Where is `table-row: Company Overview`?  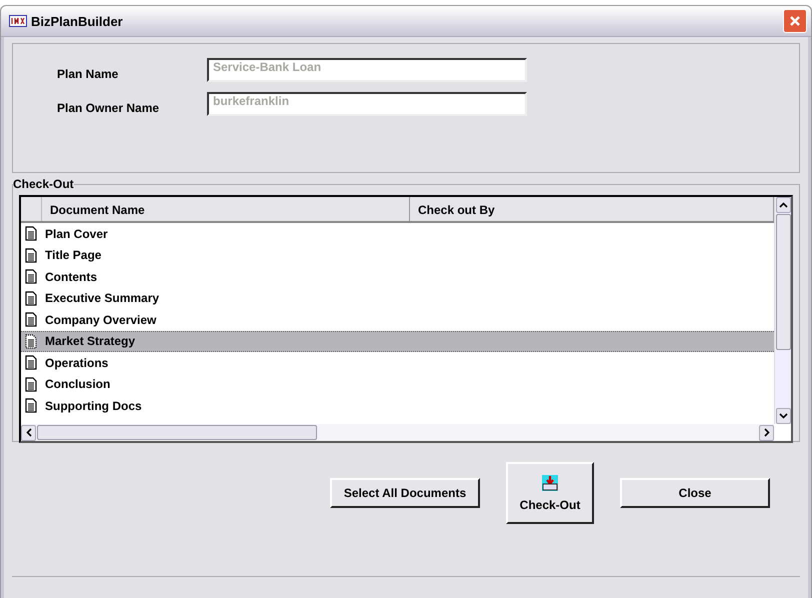 table-row: Company Overview is located at coordinates (397, 319).